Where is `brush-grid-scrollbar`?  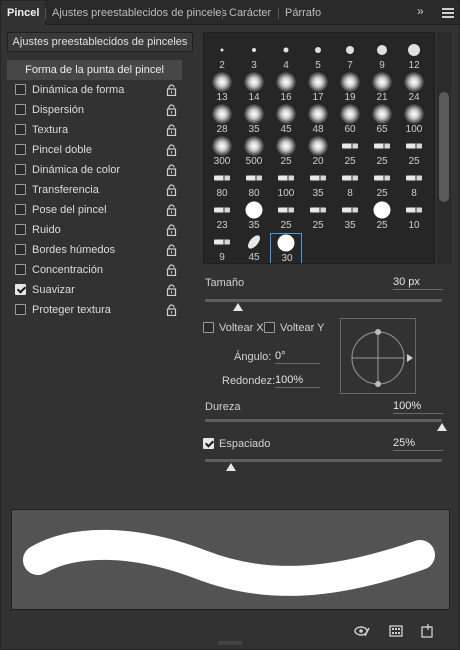 brush-grid-scrollbar is located at coordinates (444, 148).